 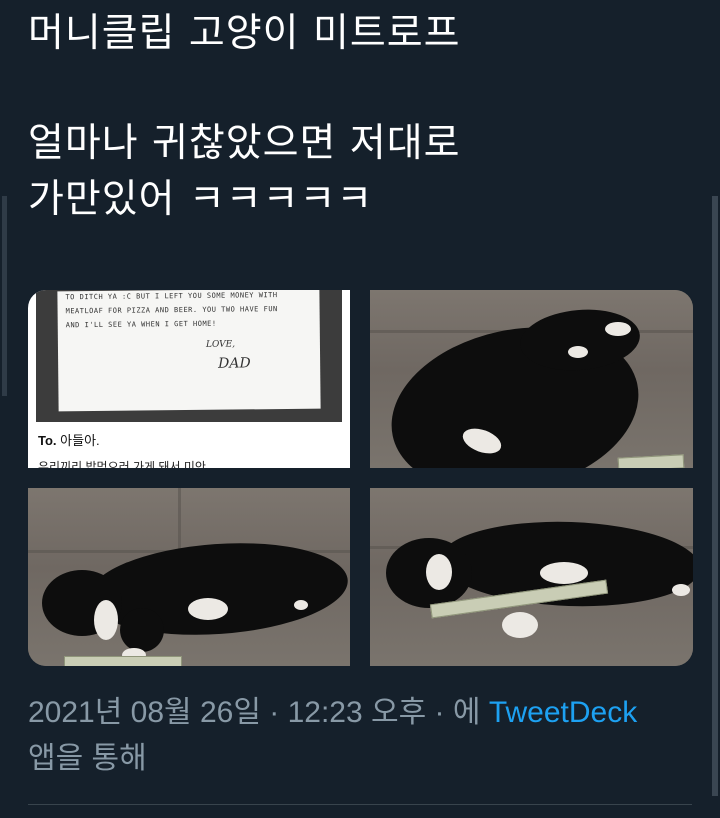 What do you see at coordinates (254, 712) in the screenshot?
I see `timestamp: 2021년 08월 26일 · 12:23 오후 · 에` at bounding box center [254, 712].